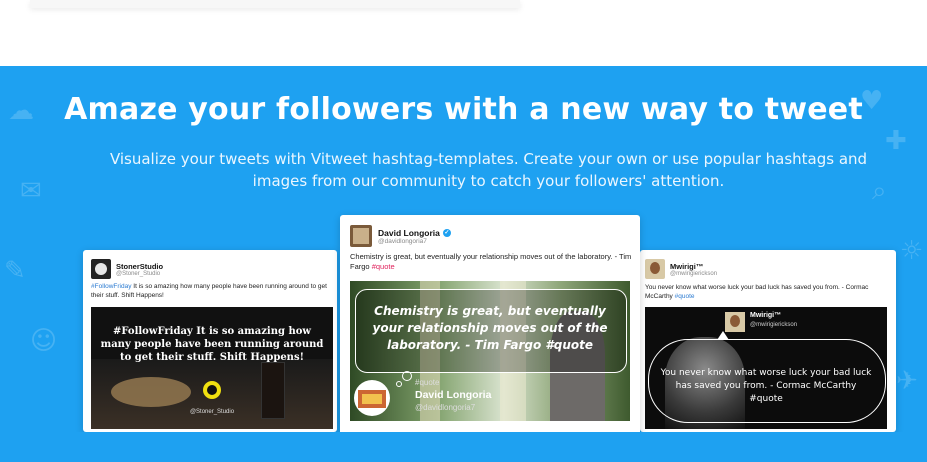 This screenshot has width=927, height=462. Describe the element at coordinates (453, 395) in the screenshot. I see `image-author-name: David Longoria` at that location.